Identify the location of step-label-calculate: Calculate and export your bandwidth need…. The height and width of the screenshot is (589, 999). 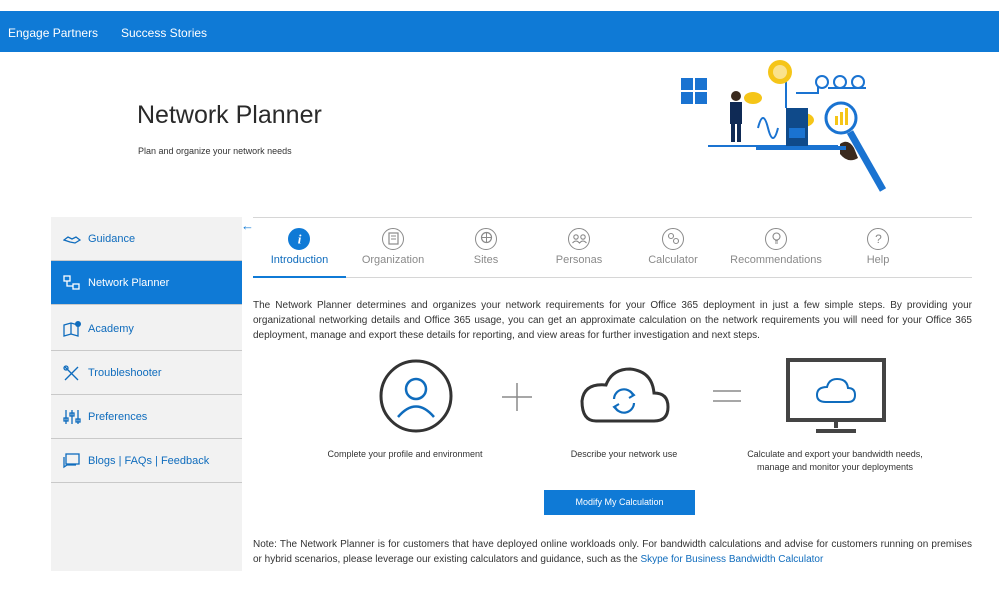
(835, 461).